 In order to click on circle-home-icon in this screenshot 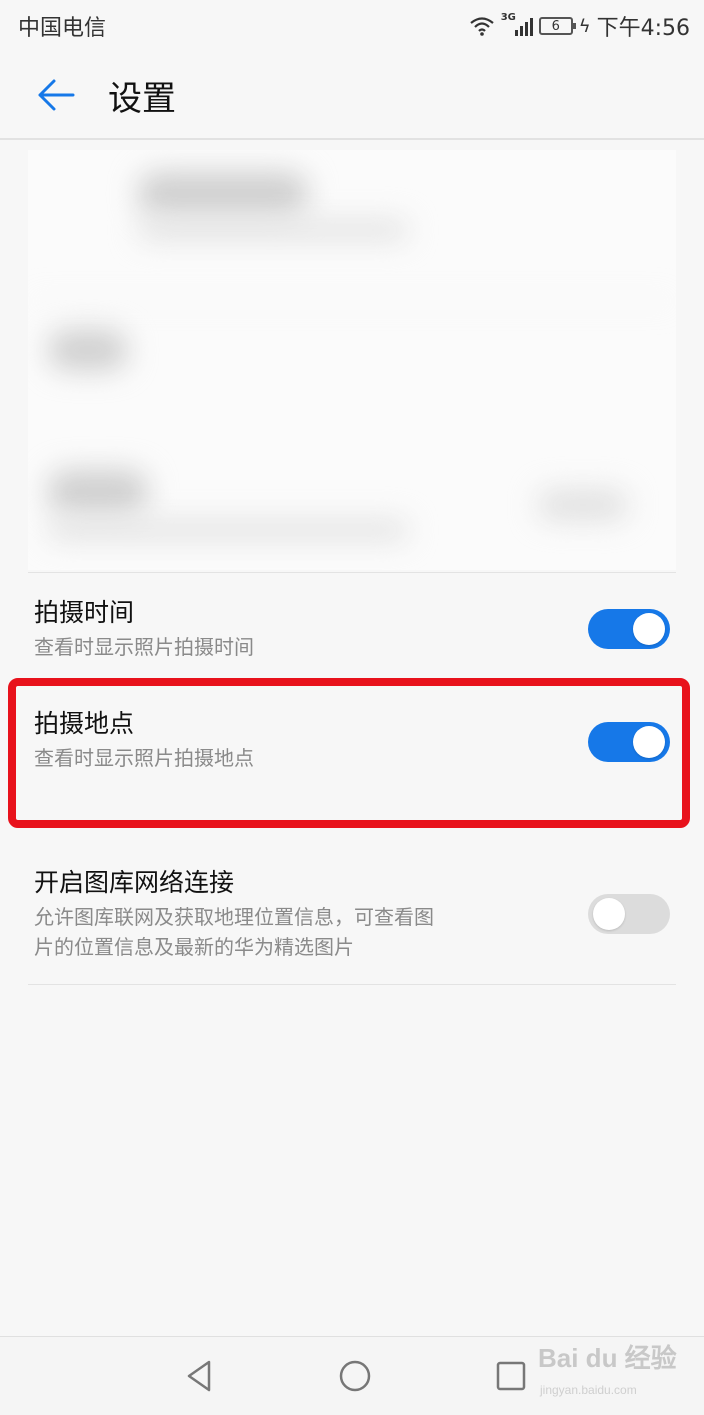, I will do `click(355, 1376)`.